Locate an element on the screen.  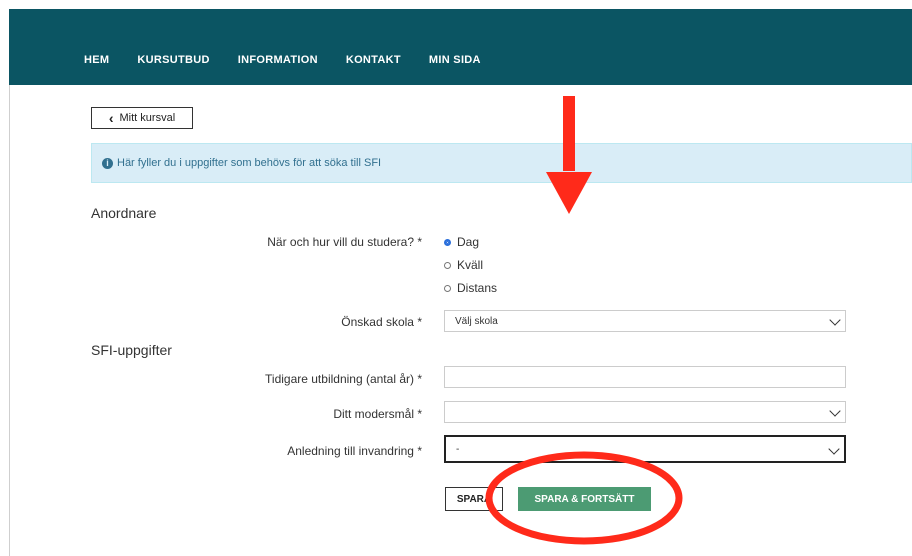
reason-label: Anledning till invandring * is located at coordinates (354, 451).